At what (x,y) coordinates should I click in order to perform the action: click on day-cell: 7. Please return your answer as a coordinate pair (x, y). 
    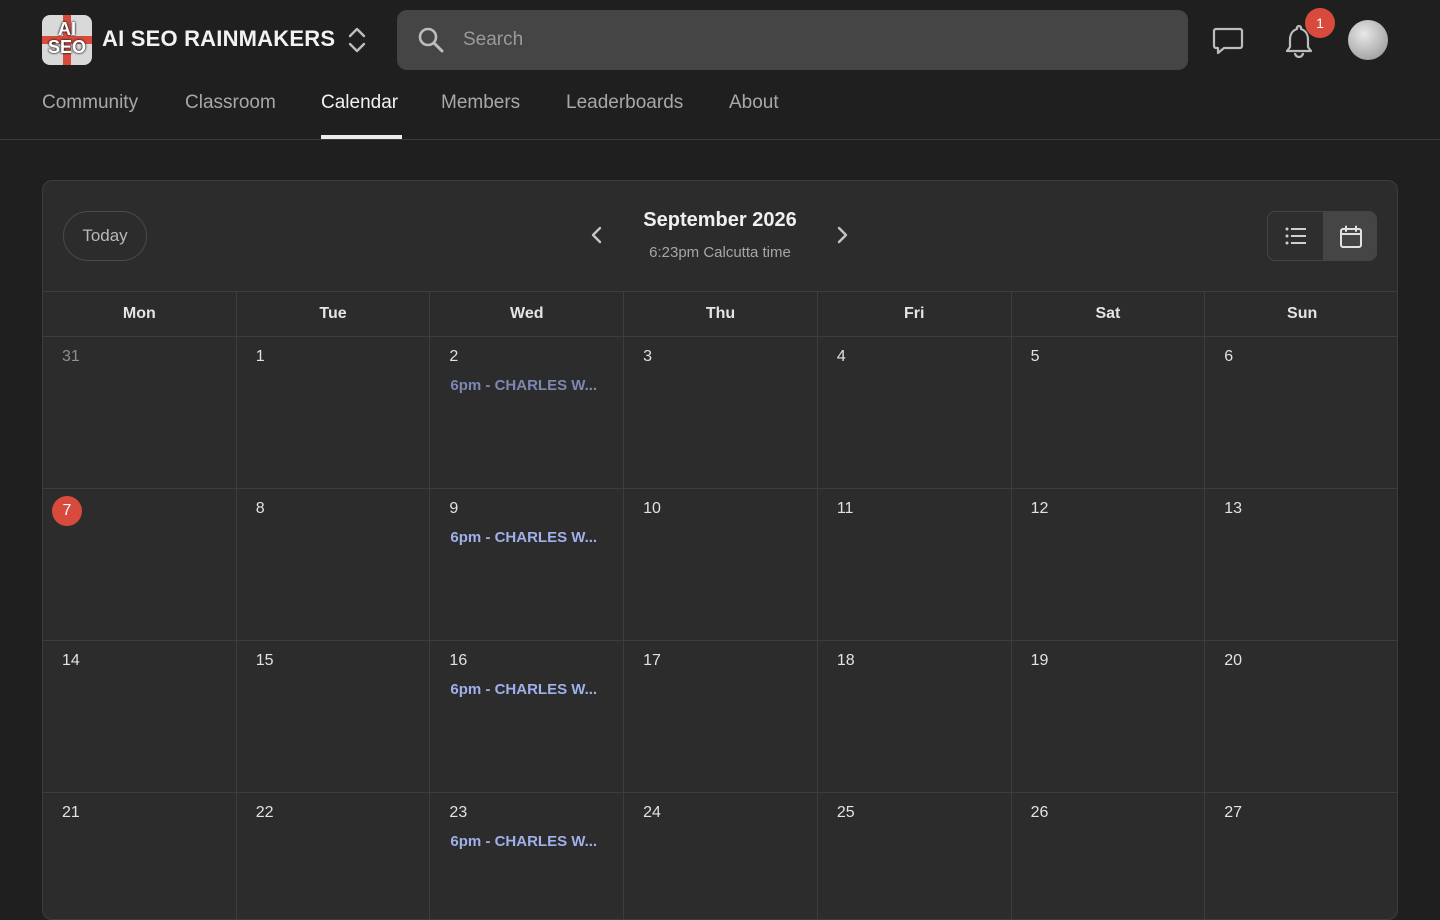
    Looking at the image, I should click on (140, 565).